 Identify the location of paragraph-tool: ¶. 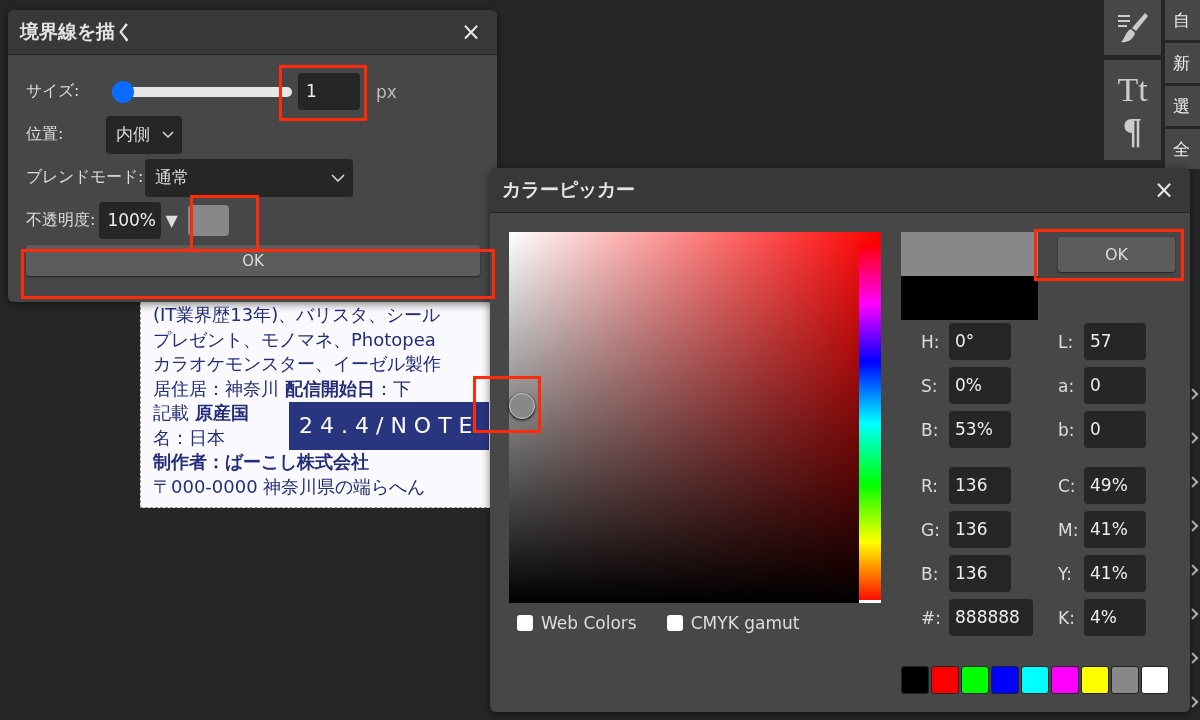
(1132, 131).